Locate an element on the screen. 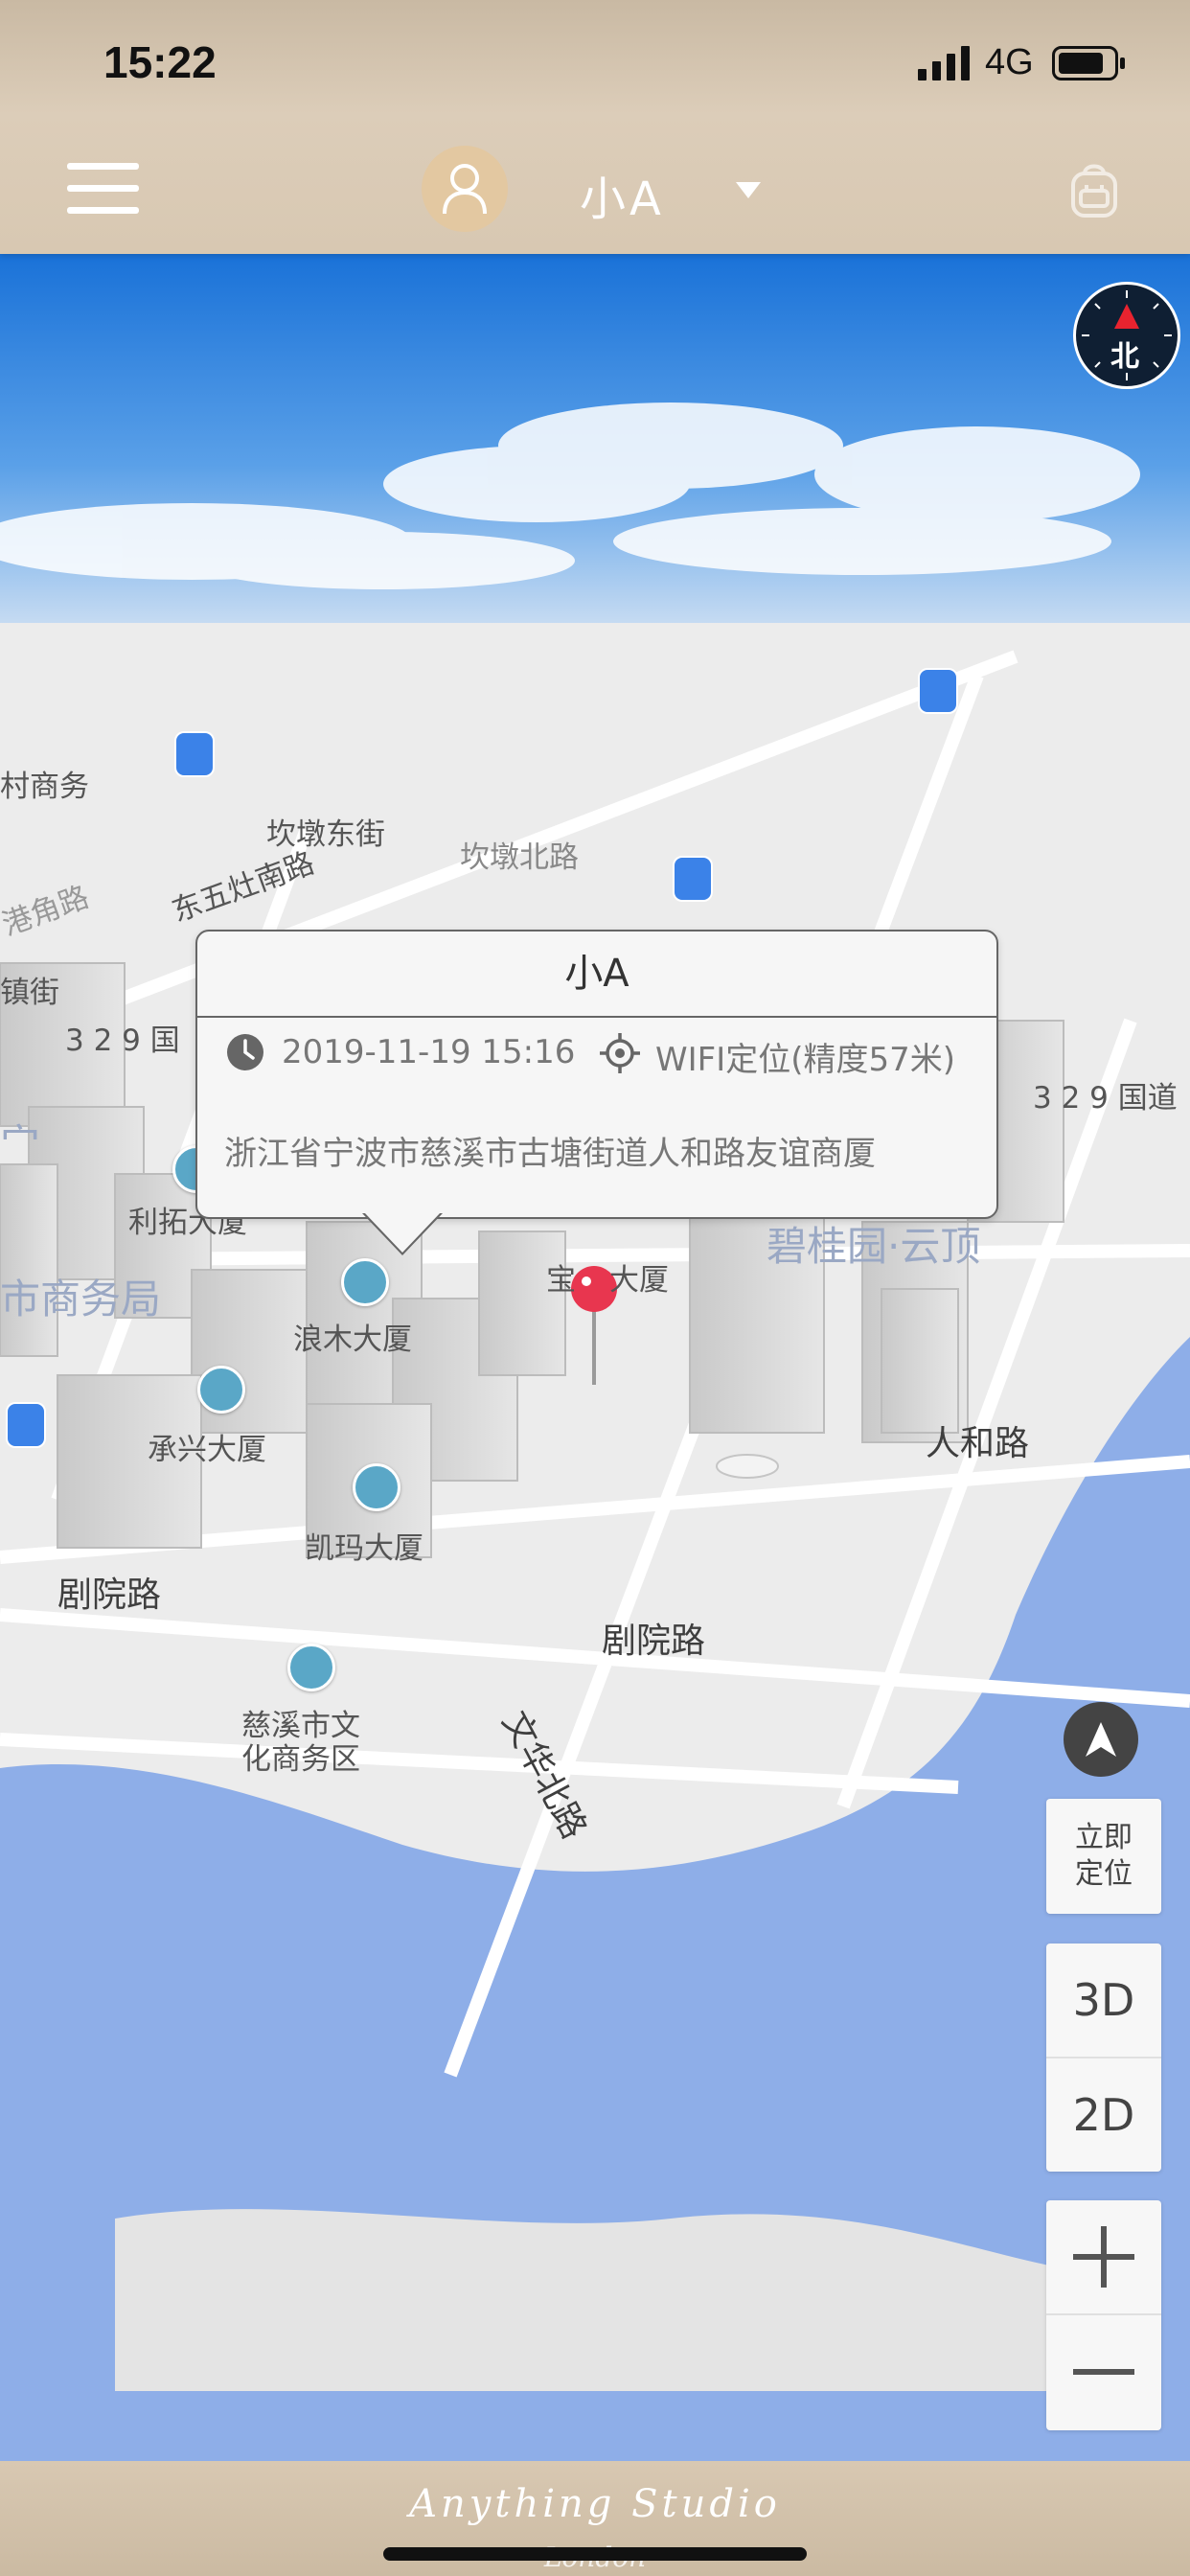 The height and width of the screenshot is (2576, 1190). chevron-down-icon is located at coordinates (748, 190).